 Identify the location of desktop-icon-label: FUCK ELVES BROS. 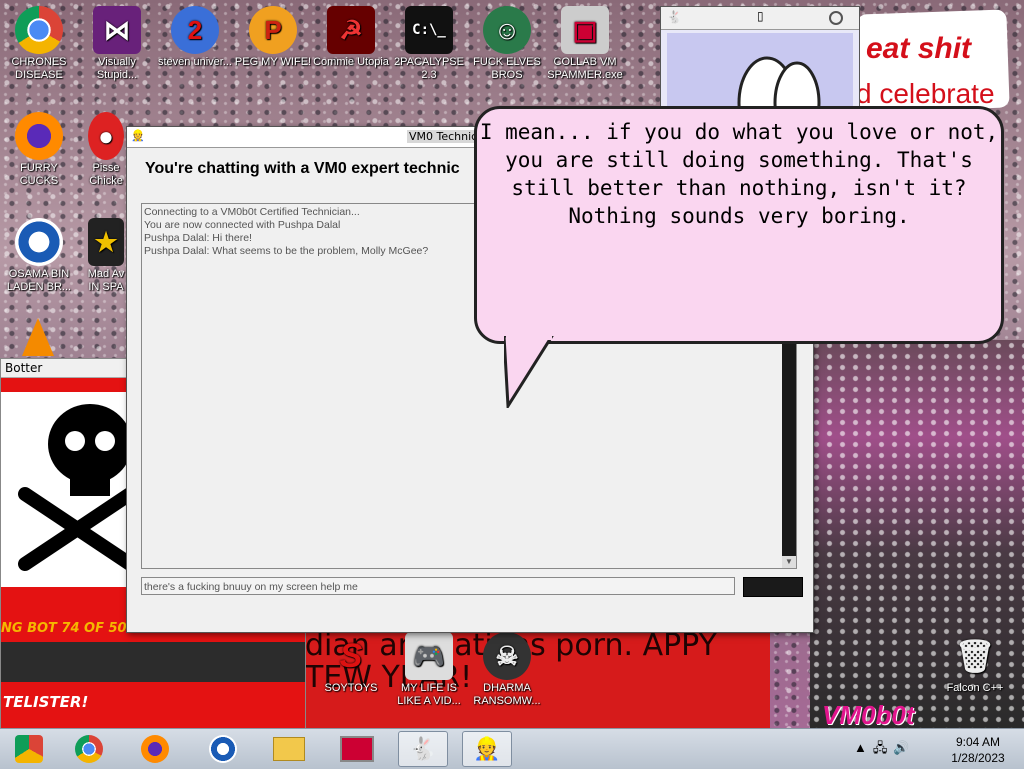
(507, 68).